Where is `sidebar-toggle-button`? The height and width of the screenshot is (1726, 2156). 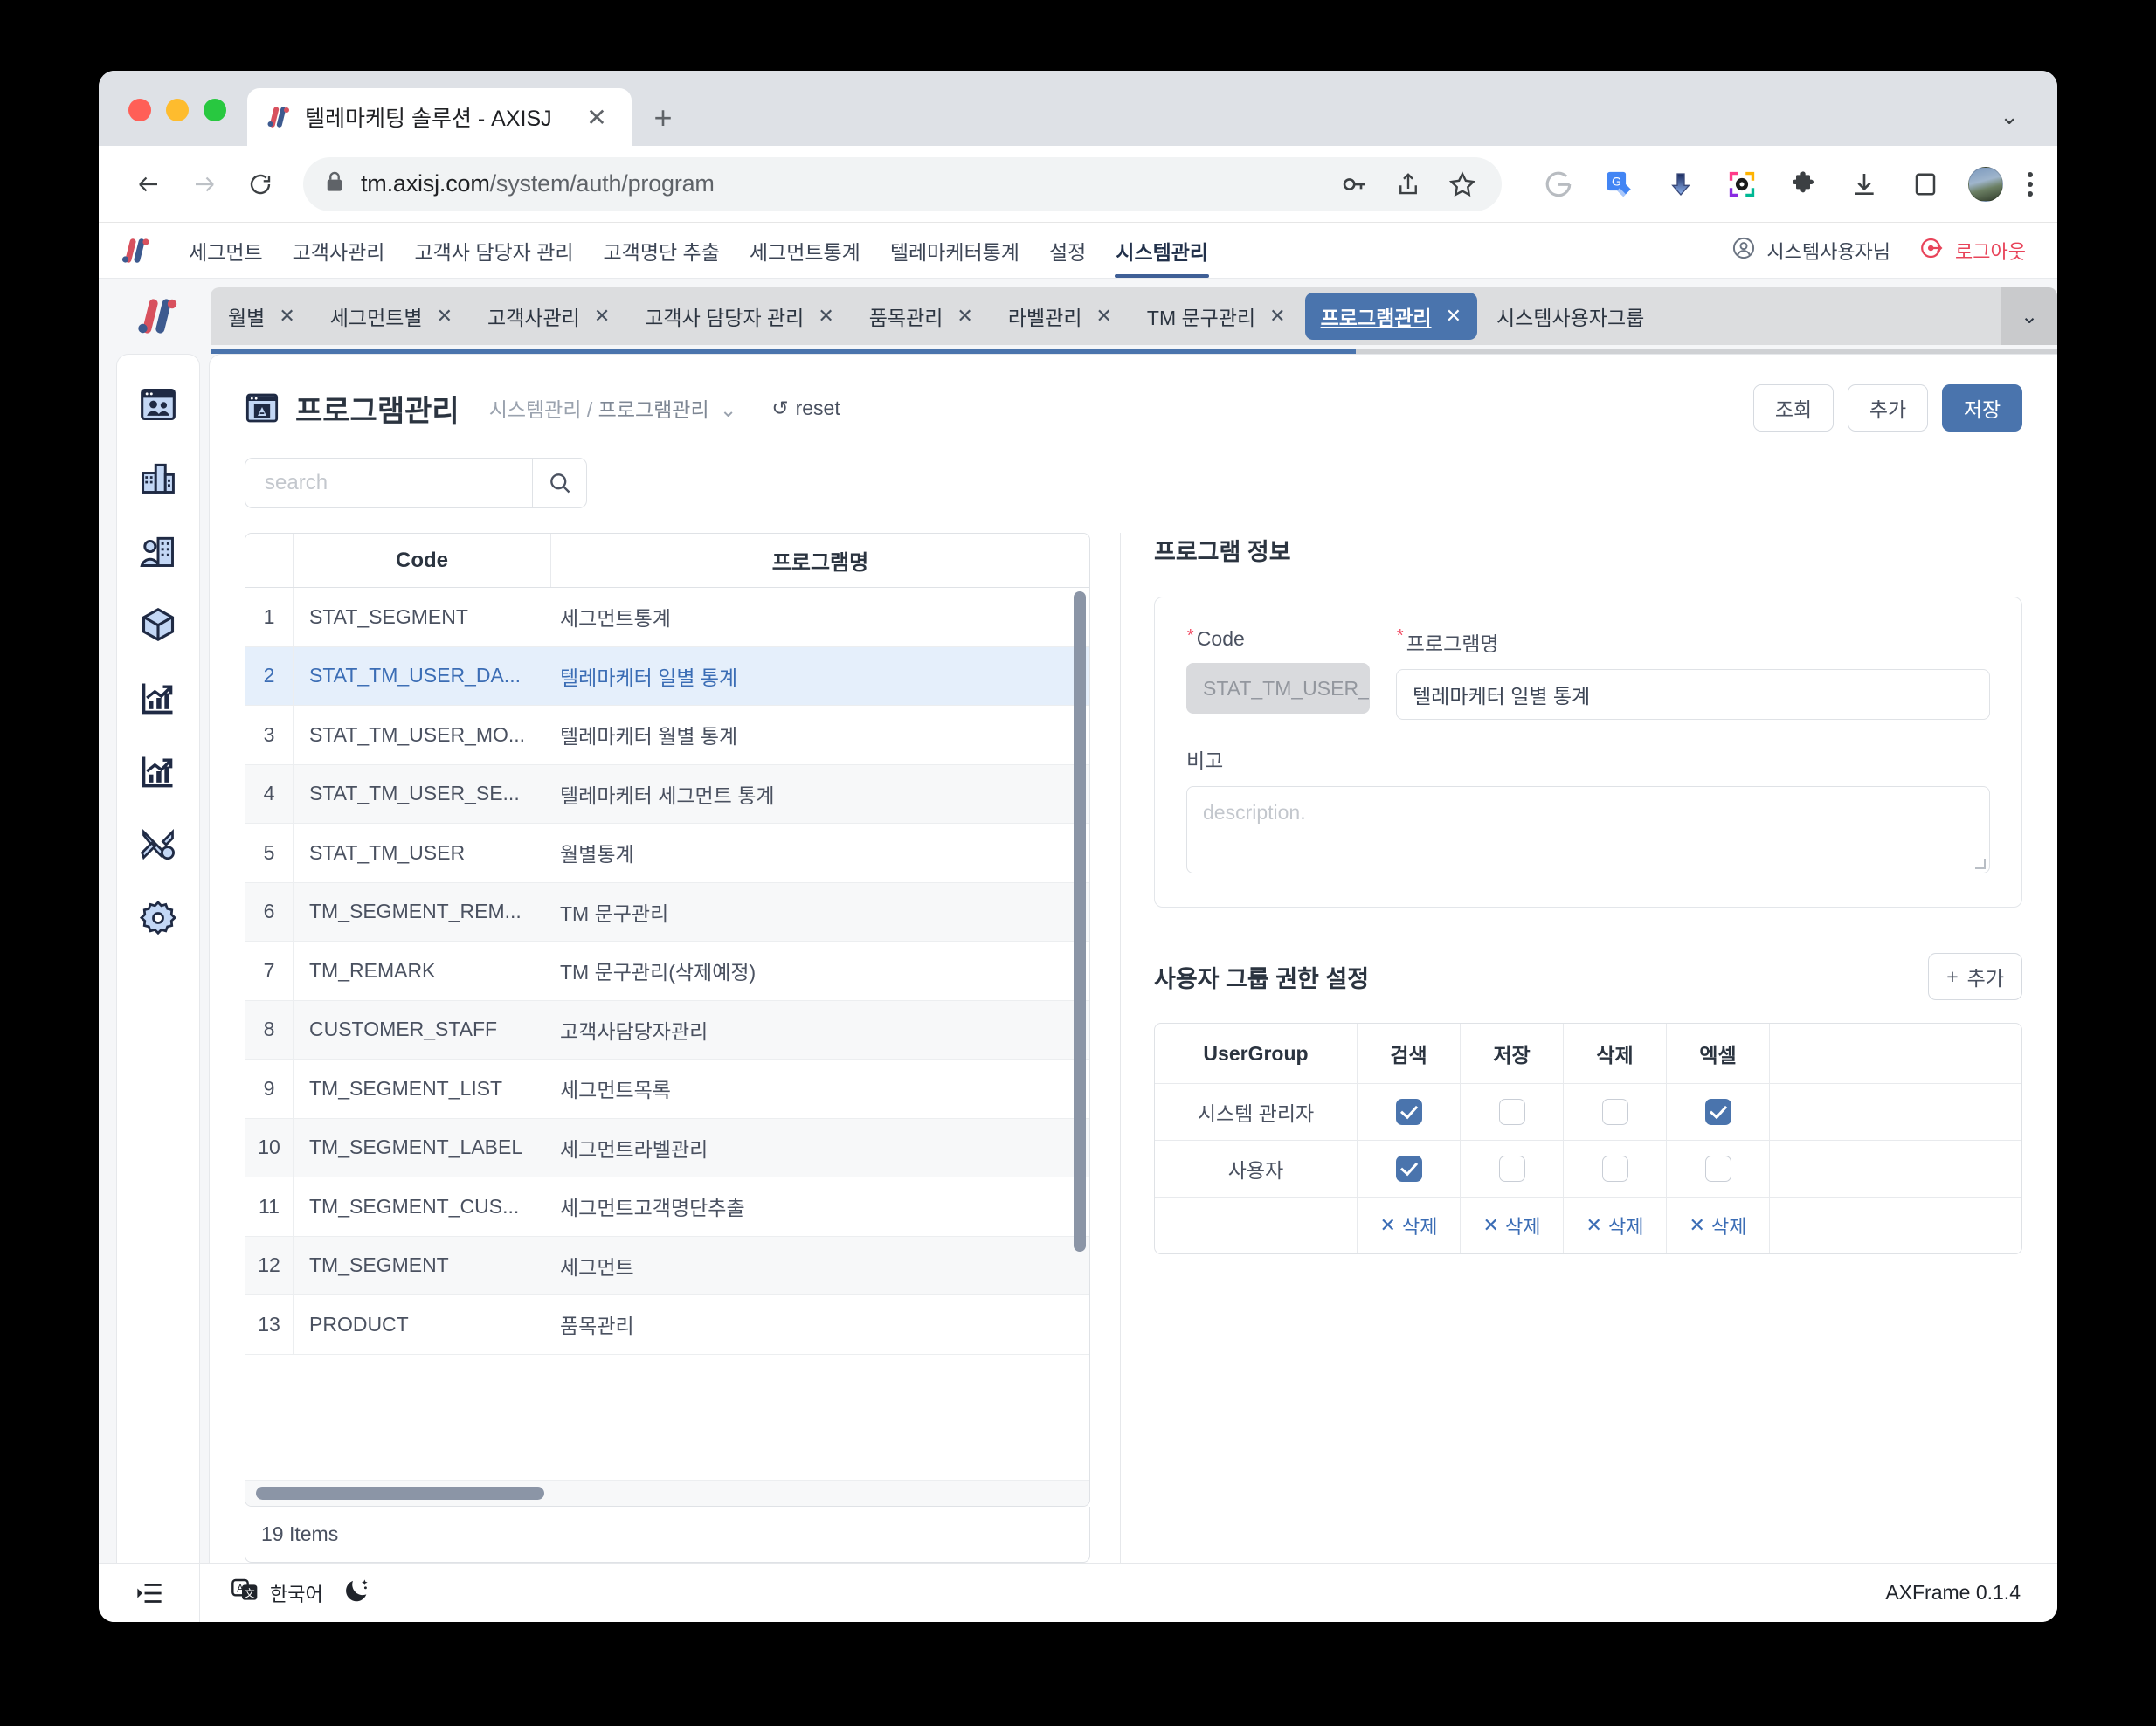
sidebar-toggle-button is located at coordinates (149, 1593).